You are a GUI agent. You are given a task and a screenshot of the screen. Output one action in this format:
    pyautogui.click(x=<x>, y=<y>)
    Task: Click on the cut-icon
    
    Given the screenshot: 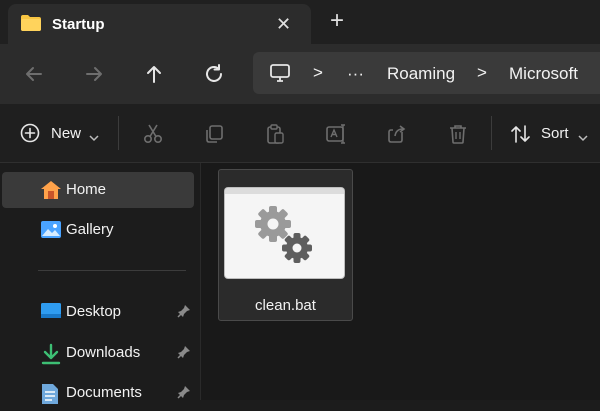 What is the action you would take?
    pyautogui.click(x=153, y=136)
    